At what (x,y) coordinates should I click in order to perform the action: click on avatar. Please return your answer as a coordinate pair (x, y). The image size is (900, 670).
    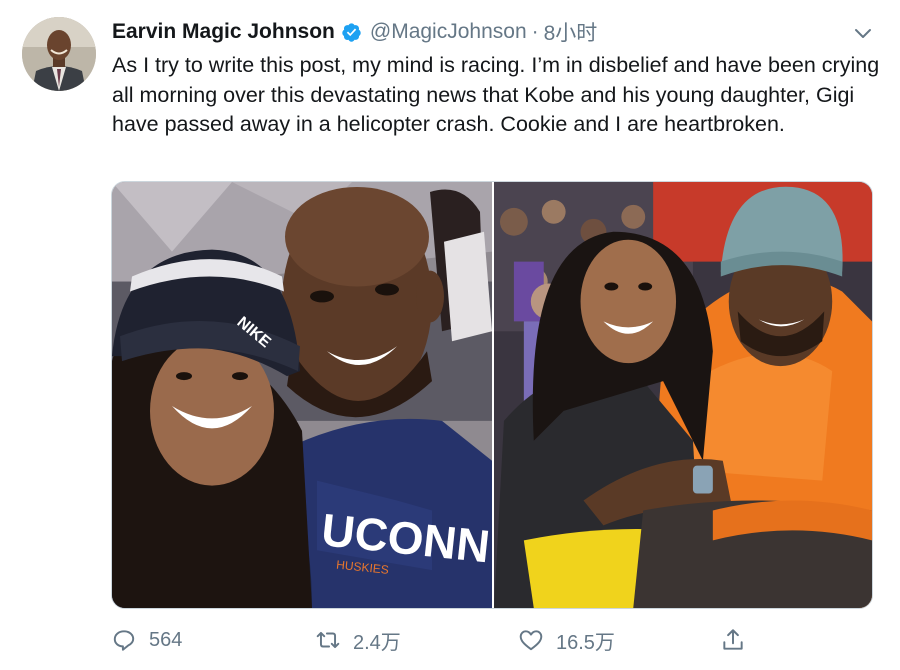
    Looking at the image, I should click on (59, 54).